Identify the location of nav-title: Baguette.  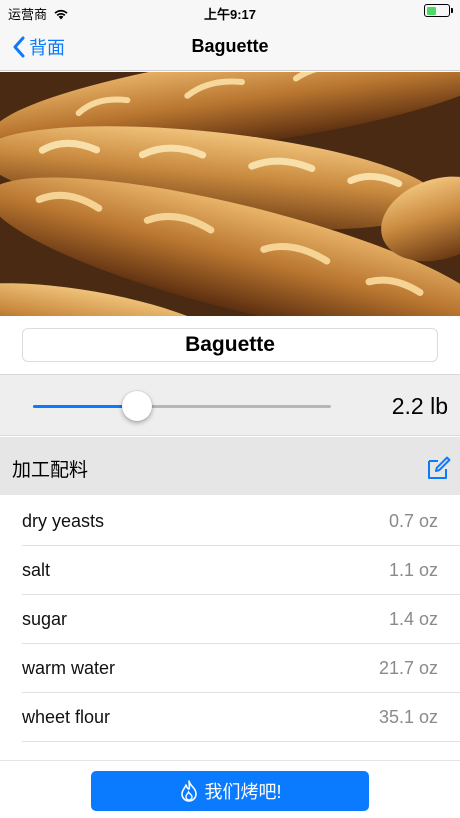
(230, 46).